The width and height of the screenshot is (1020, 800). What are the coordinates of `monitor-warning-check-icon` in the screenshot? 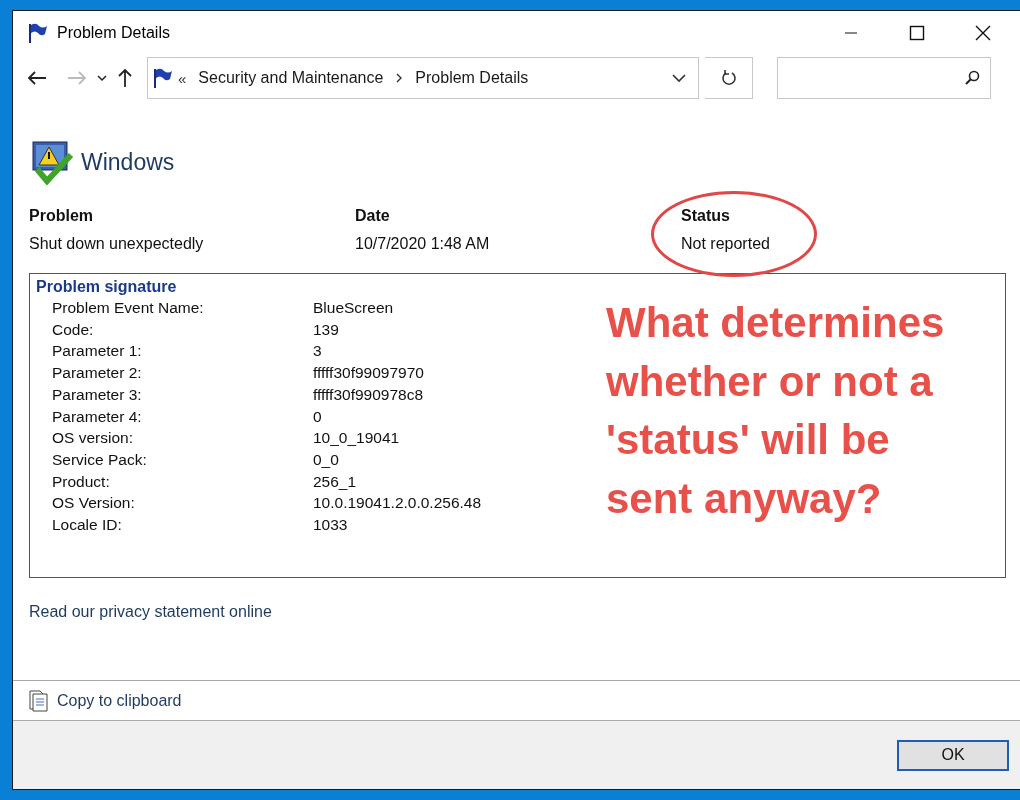 It's located at (52, 162).